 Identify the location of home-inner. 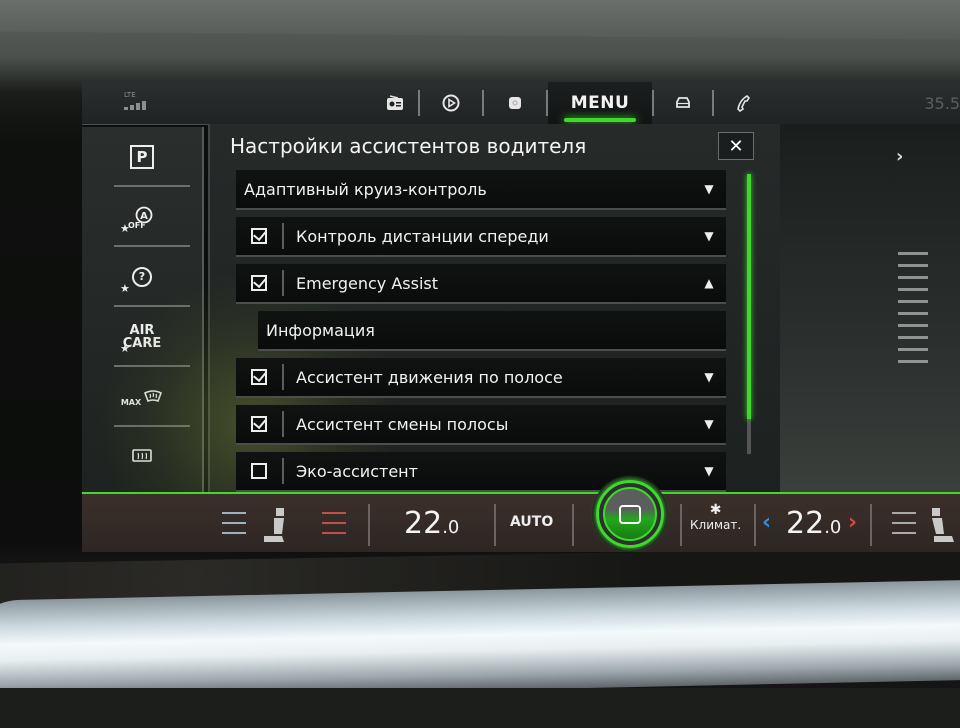
(630, 514).